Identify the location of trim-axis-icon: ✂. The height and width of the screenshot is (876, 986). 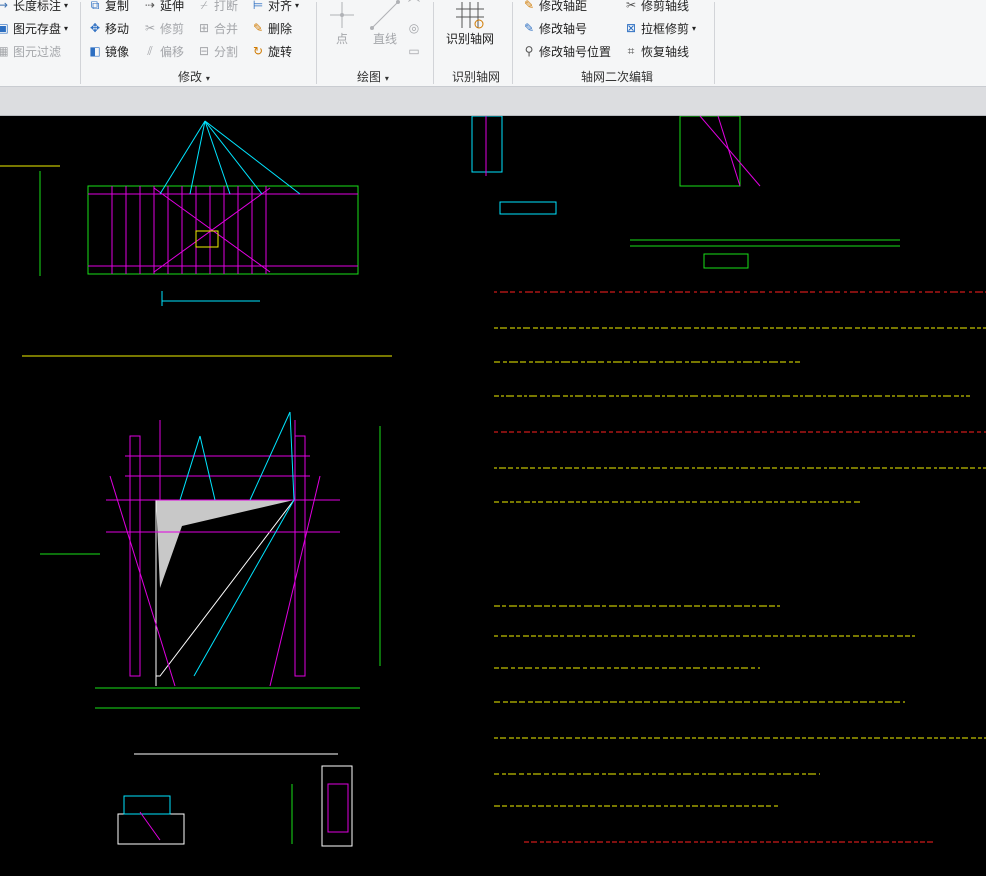
(631, 6).